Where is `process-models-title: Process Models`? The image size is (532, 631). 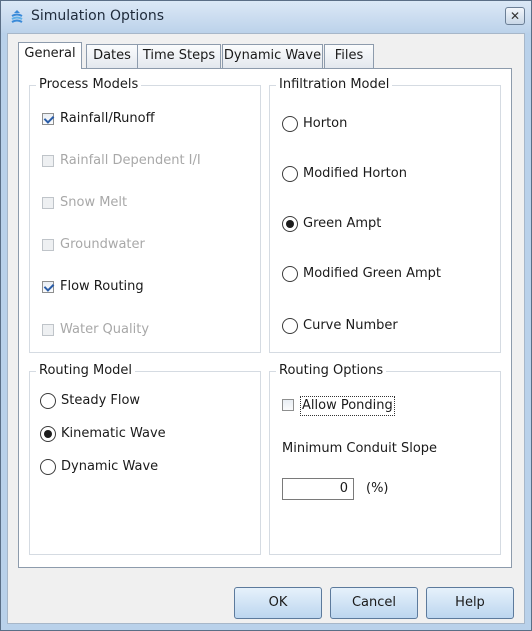 process-models-title: Process Models is located at coordinates (89, 84).